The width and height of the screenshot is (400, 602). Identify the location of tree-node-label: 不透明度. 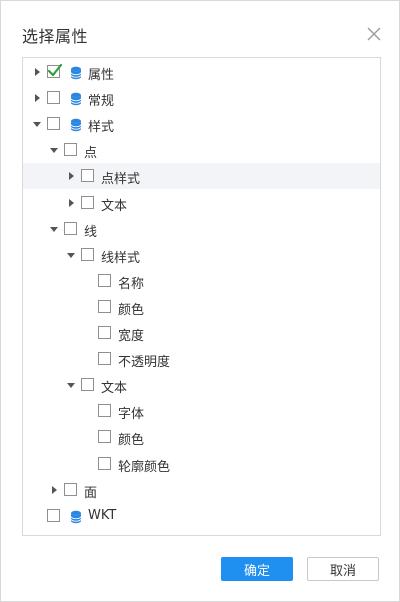
(144, 363).